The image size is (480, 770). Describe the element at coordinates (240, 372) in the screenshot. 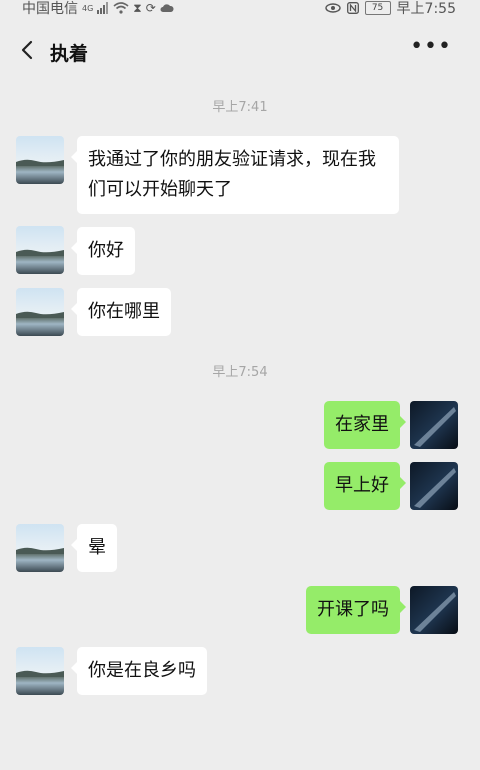

I see `timestamp: 早上7:54` at that location.